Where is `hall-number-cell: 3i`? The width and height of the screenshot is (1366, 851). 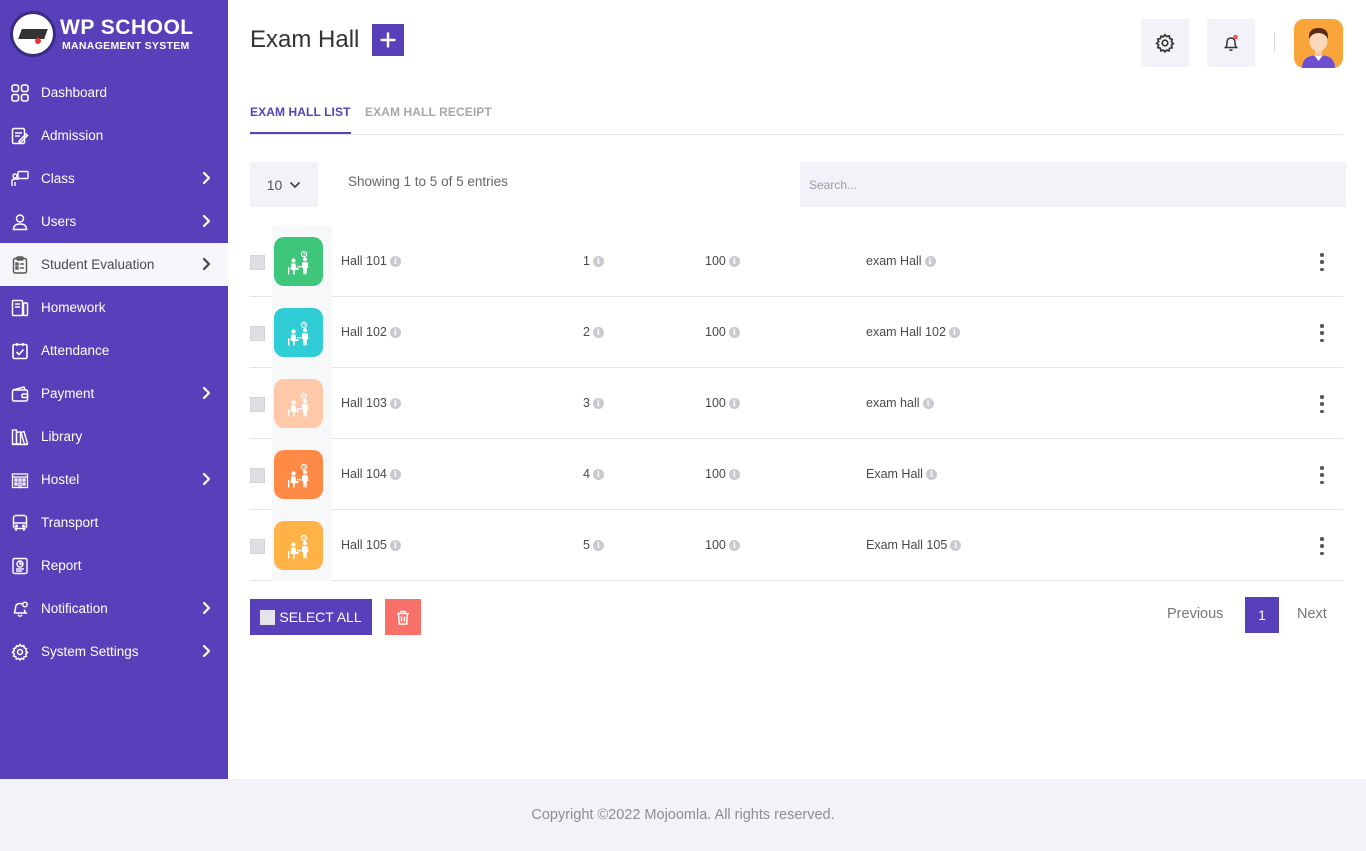 hall-number-cell: 3i is located at coordinates (593, 403).